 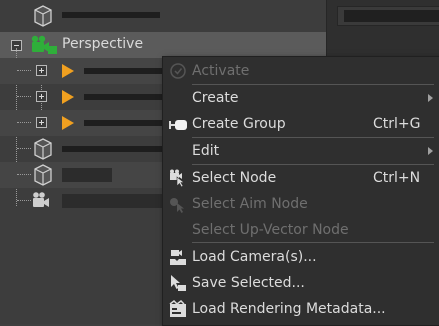 What do you see at coordinates (250, 204) in the screenshot?
I see `menu-item-label: Select Aim Node` at bounding box center [250, 204].